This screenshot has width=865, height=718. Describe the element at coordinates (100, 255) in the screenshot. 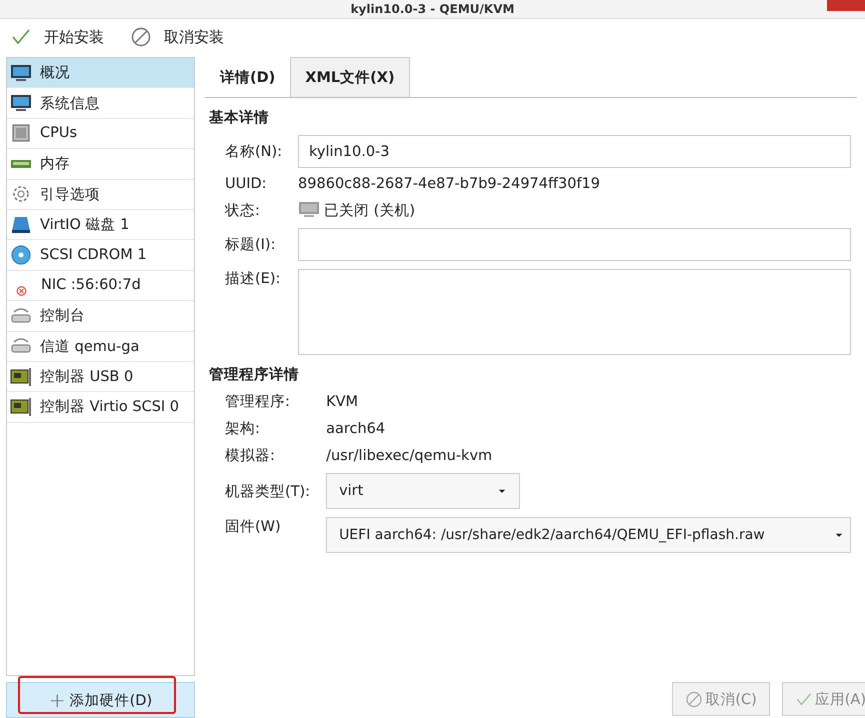

I see `sidebar-item: SCSI CDROM 1` at that location.